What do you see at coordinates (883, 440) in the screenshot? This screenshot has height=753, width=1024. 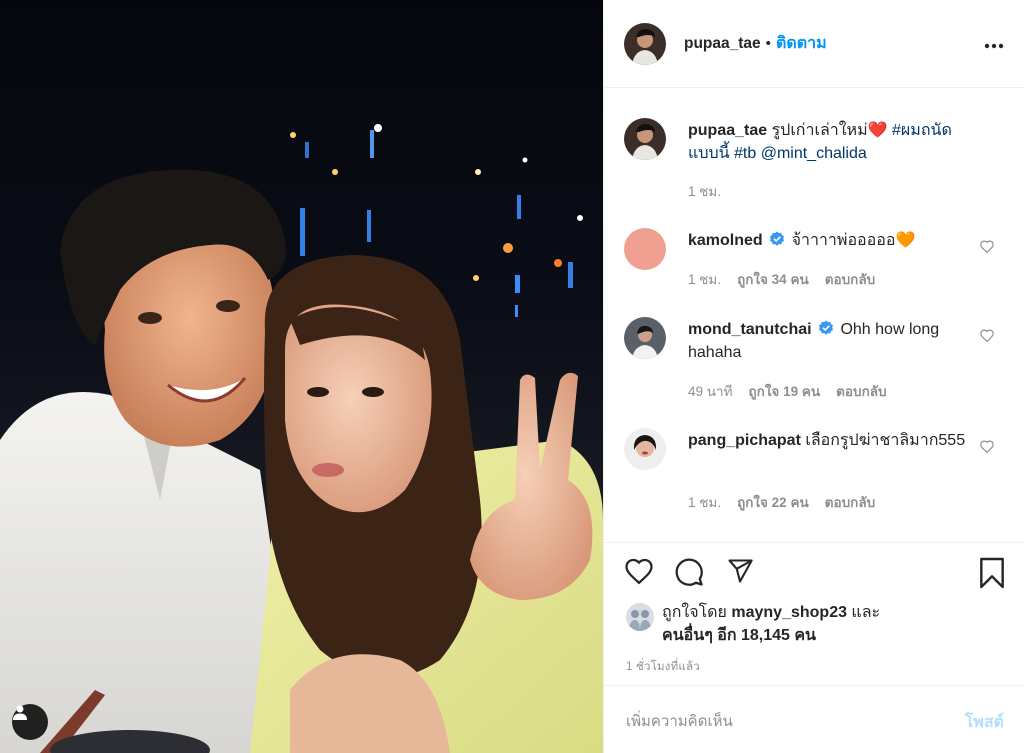 I see `comment-body: เลือกรูปฆ่าชาลิมาก555` at bounding box center [883, 440].